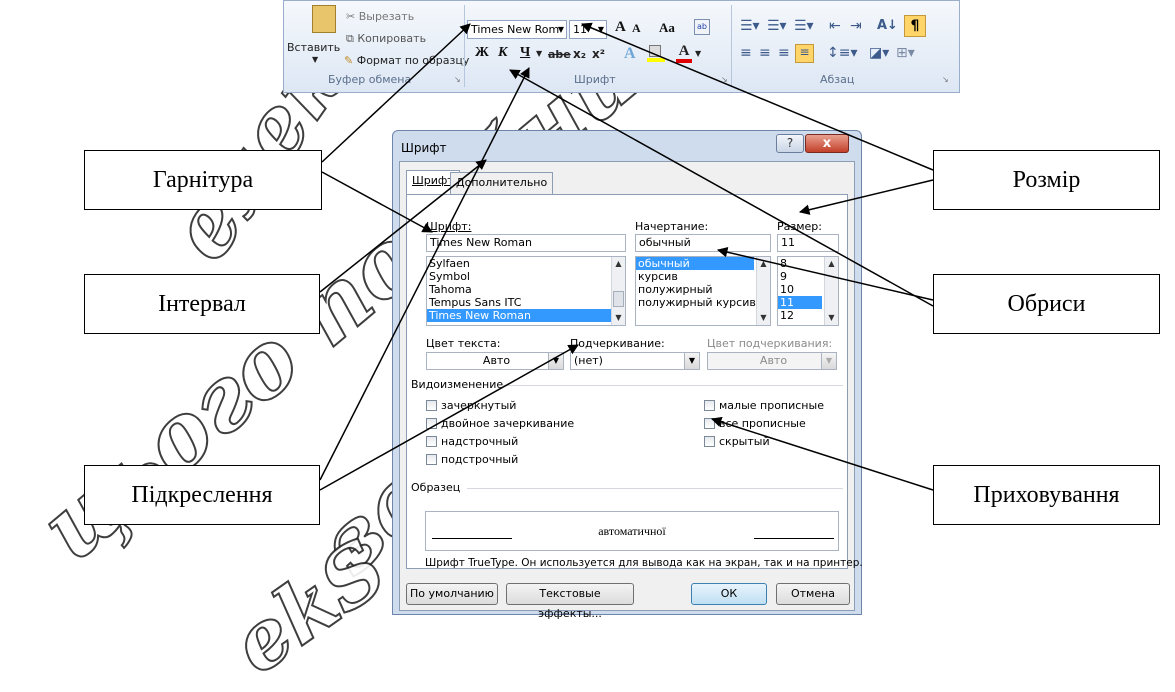 The width and height of the screenshot is (1175, 692). I want to click on arrow-typeface-dialog, so click(377, 202).